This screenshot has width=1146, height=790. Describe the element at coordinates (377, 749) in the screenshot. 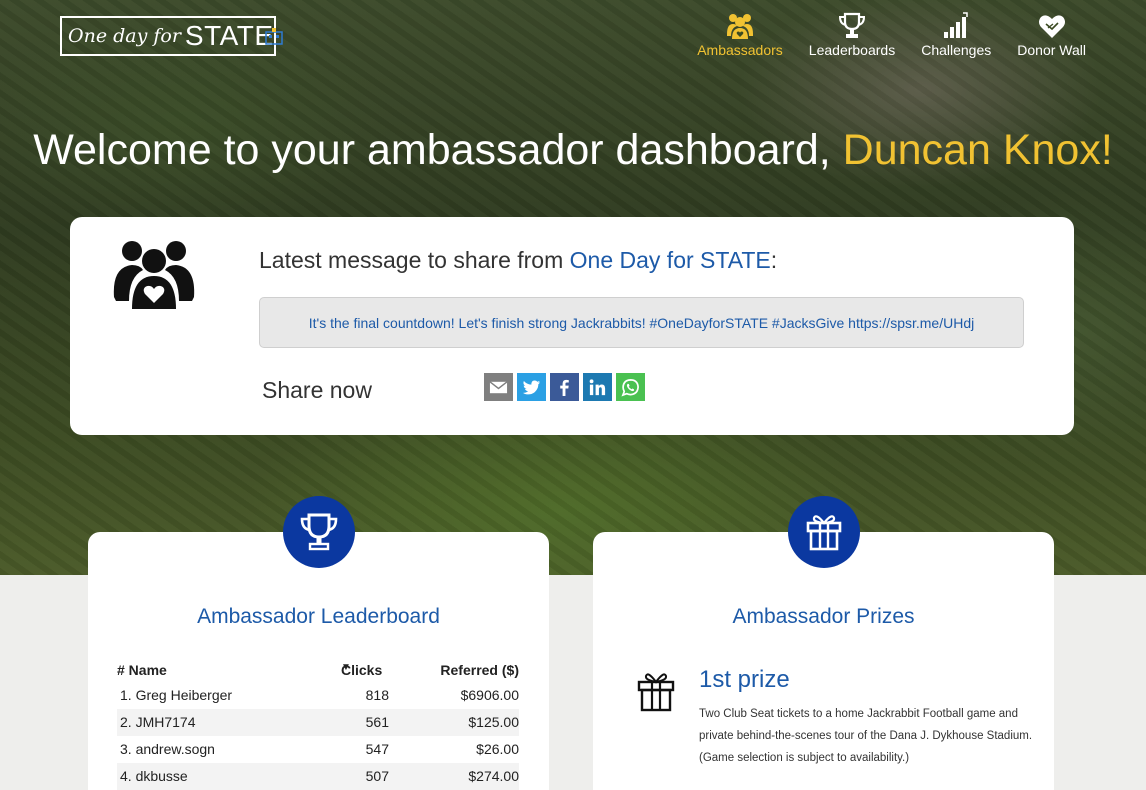

I see `row-clicks: 547` at that location.